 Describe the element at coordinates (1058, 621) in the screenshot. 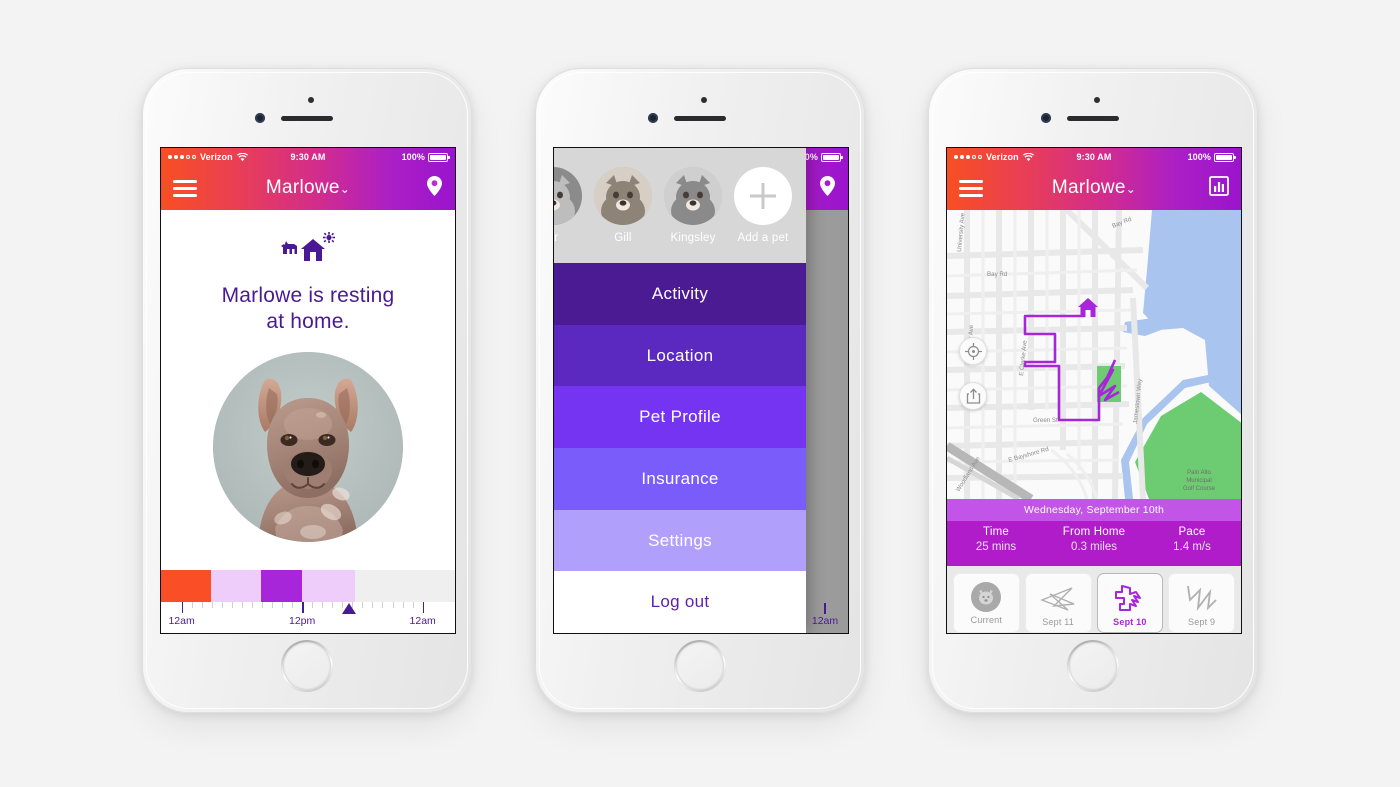

I see `day-tab-label: Sept 11` at that location.